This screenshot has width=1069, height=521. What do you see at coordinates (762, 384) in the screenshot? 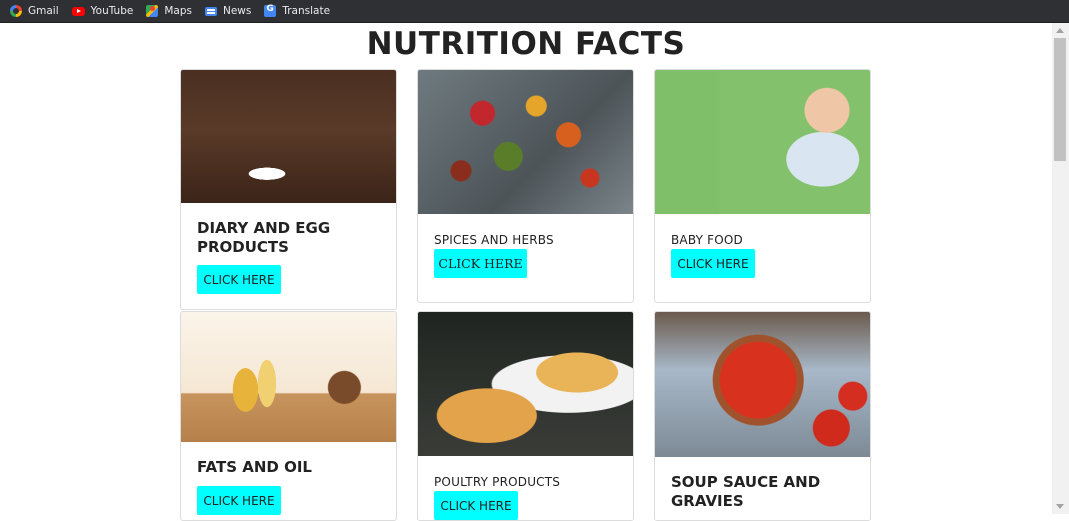
I see `soup-sauce-image` at bounding box center [762, 384].